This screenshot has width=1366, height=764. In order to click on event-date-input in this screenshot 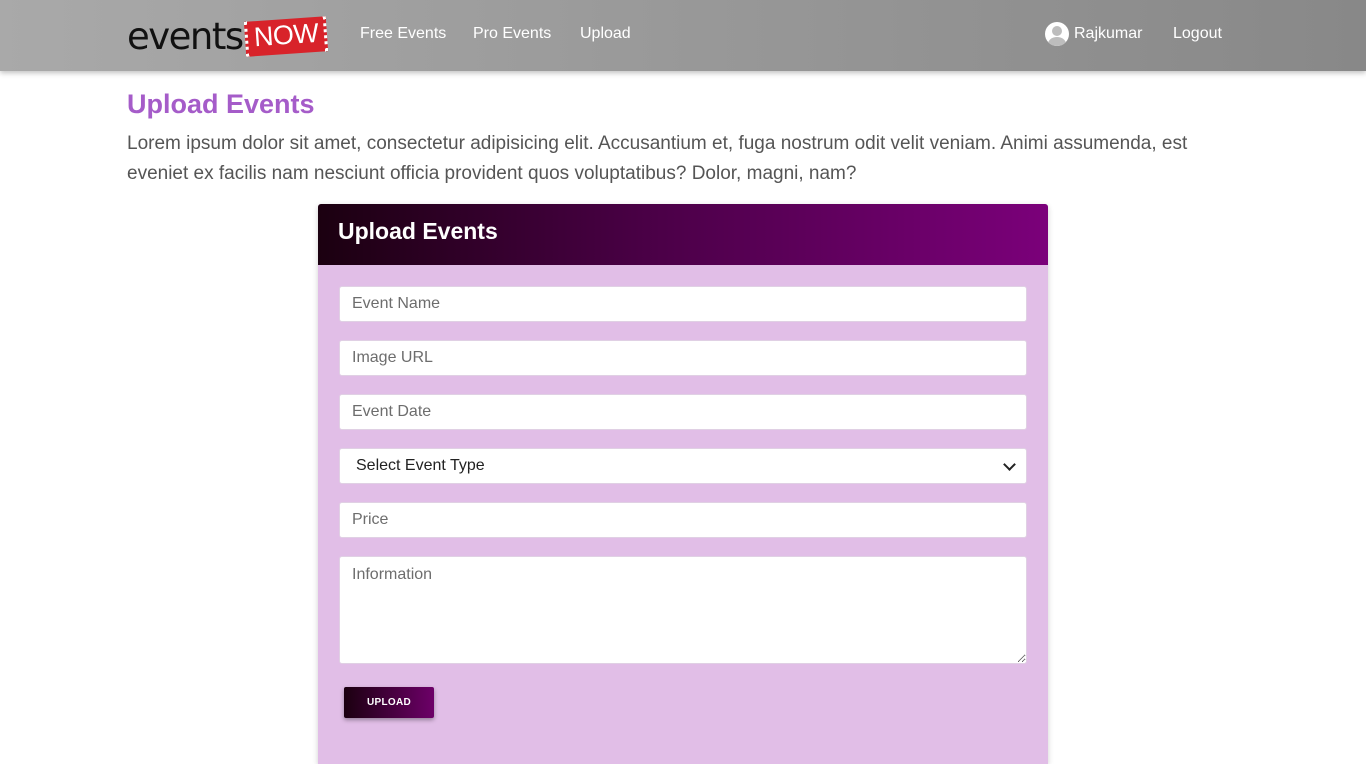, I will do `click(683, 412)`.